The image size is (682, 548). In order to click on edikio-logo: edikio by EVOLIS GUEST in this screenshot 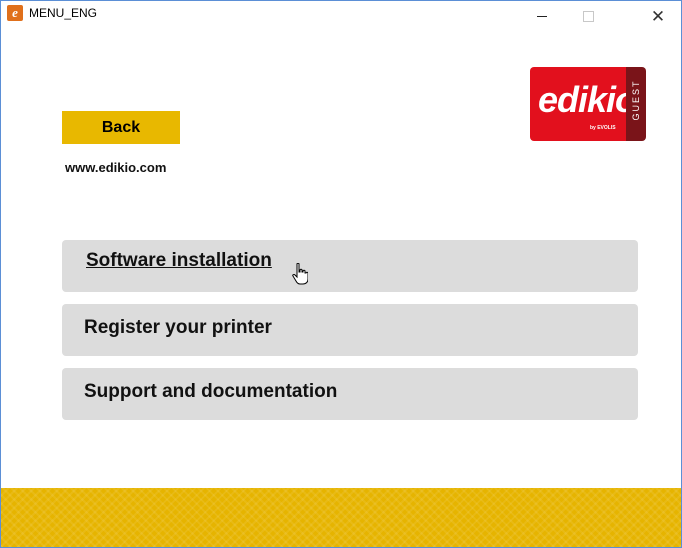, I will do `click(588, 104)`.